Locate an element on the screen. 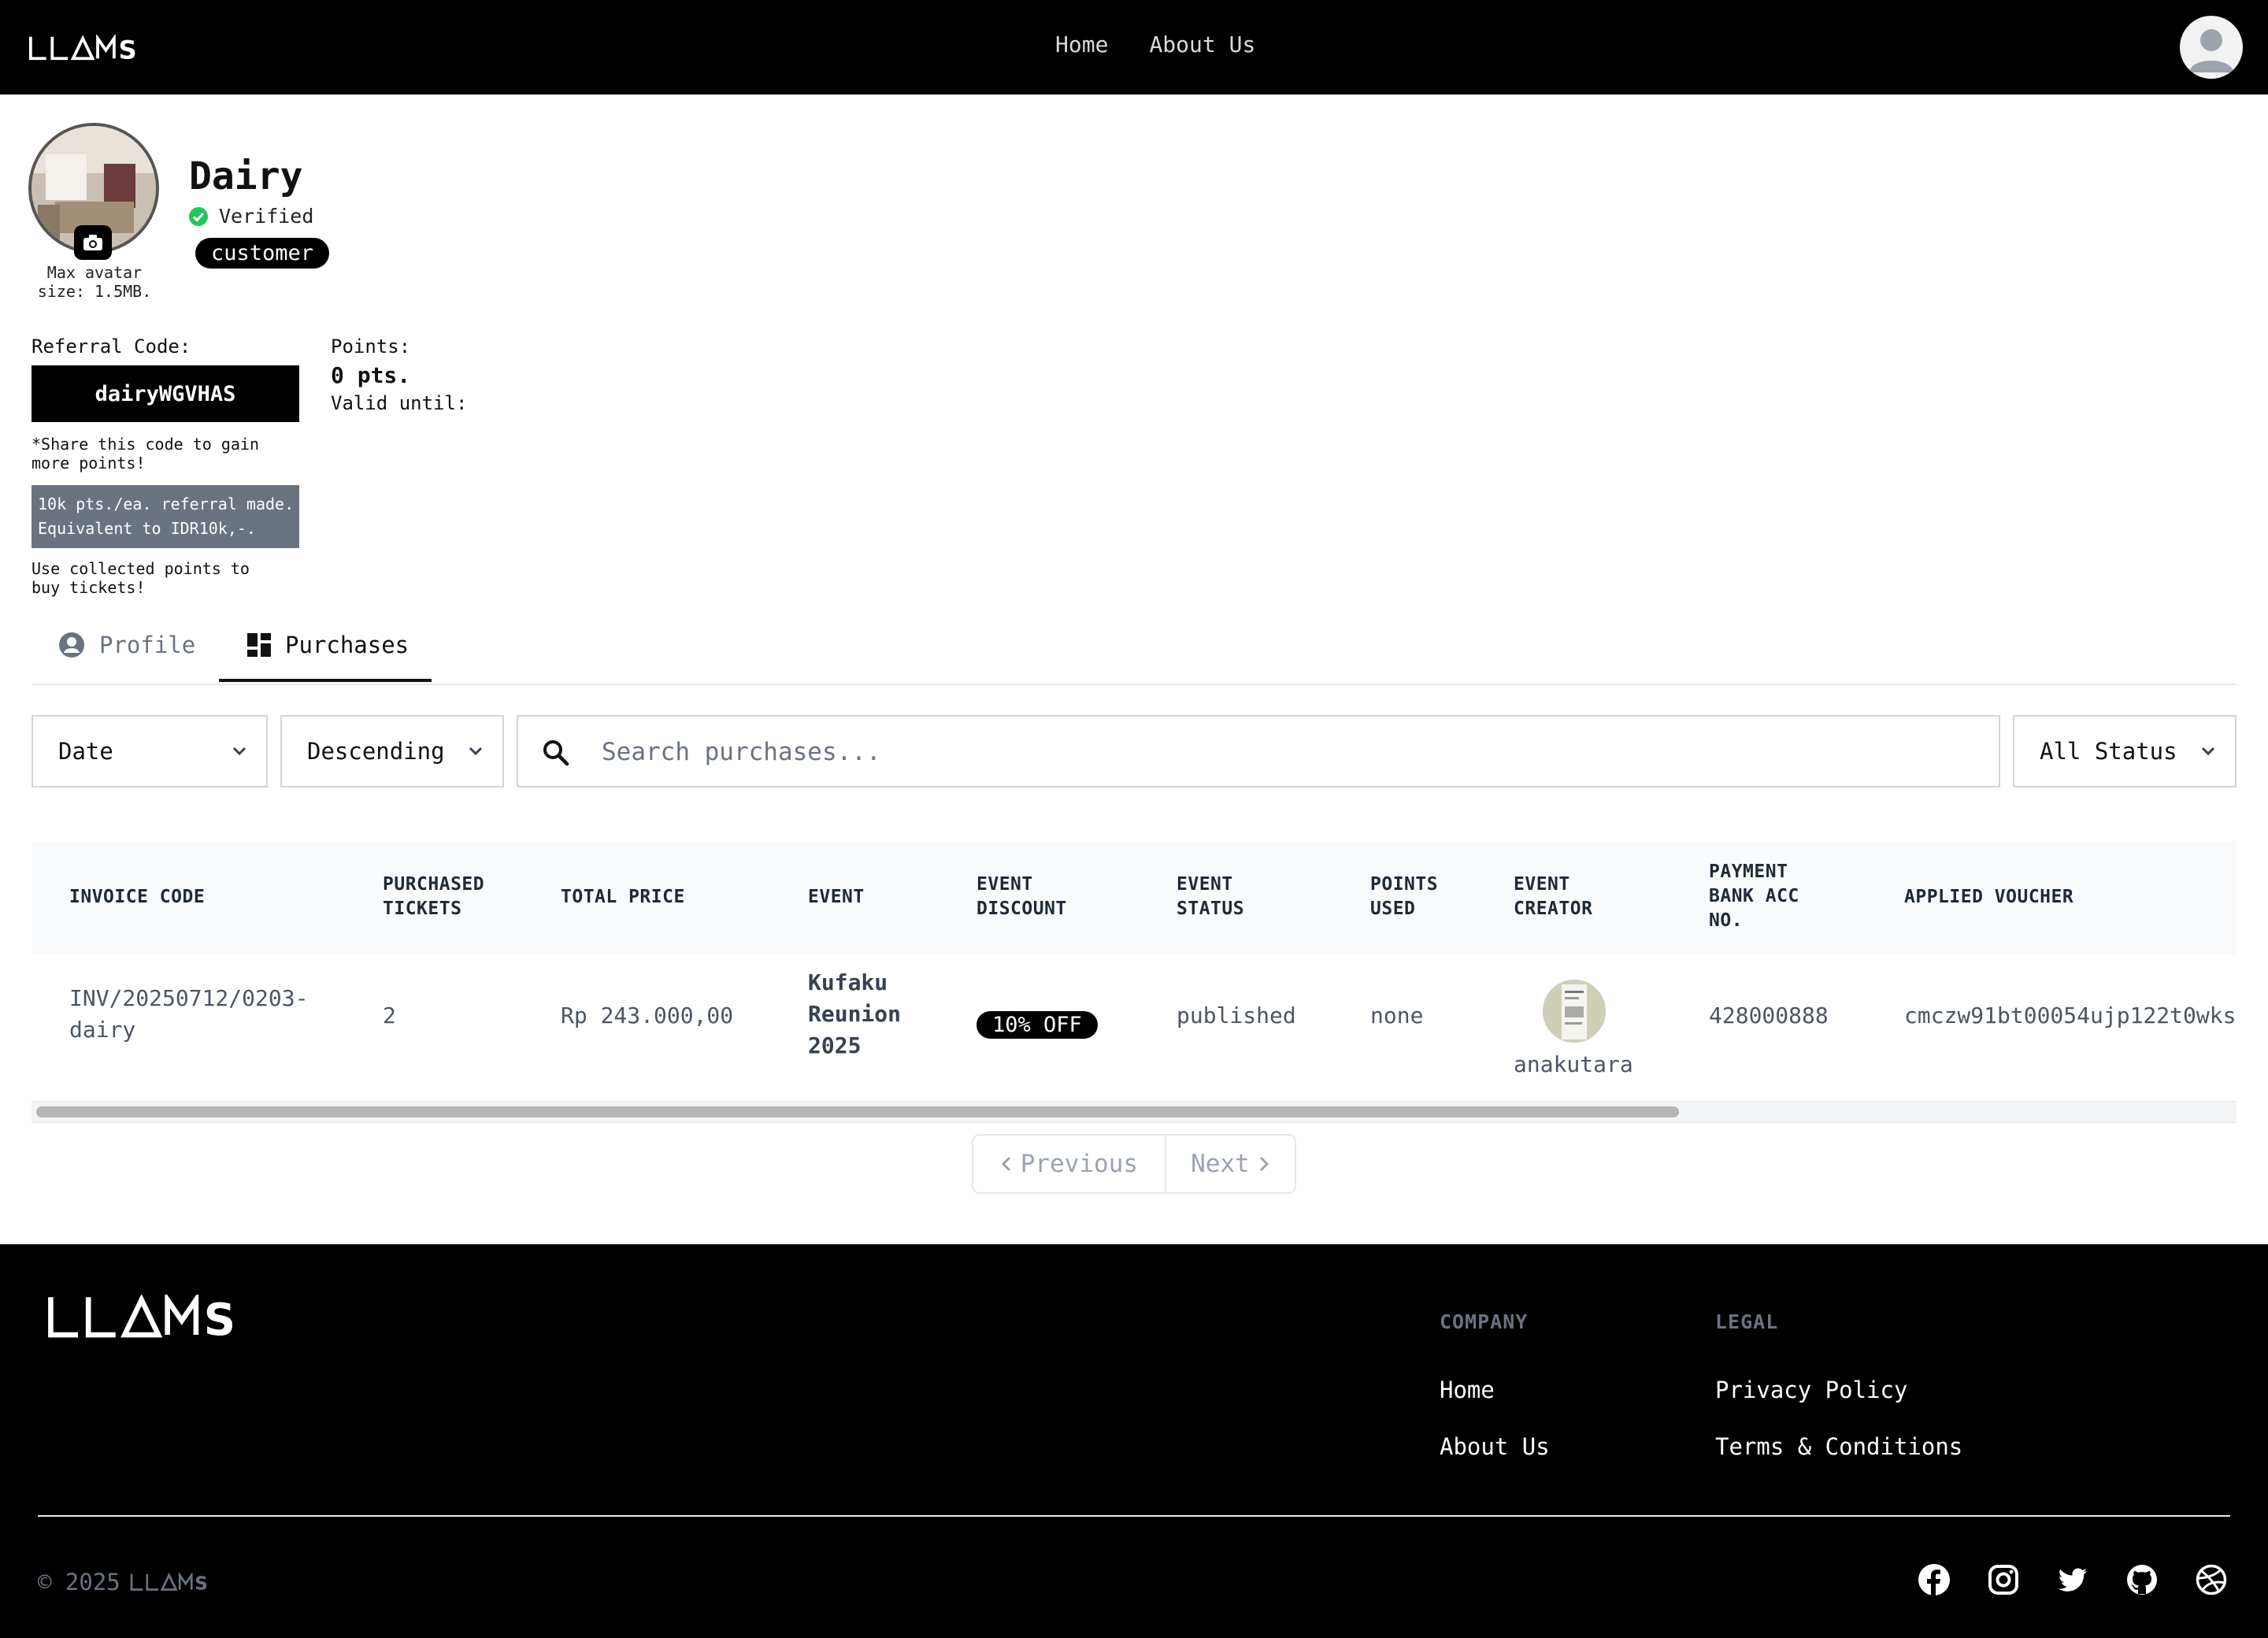  previous-page-button: Previous is located at coordinates (1069, 1164).